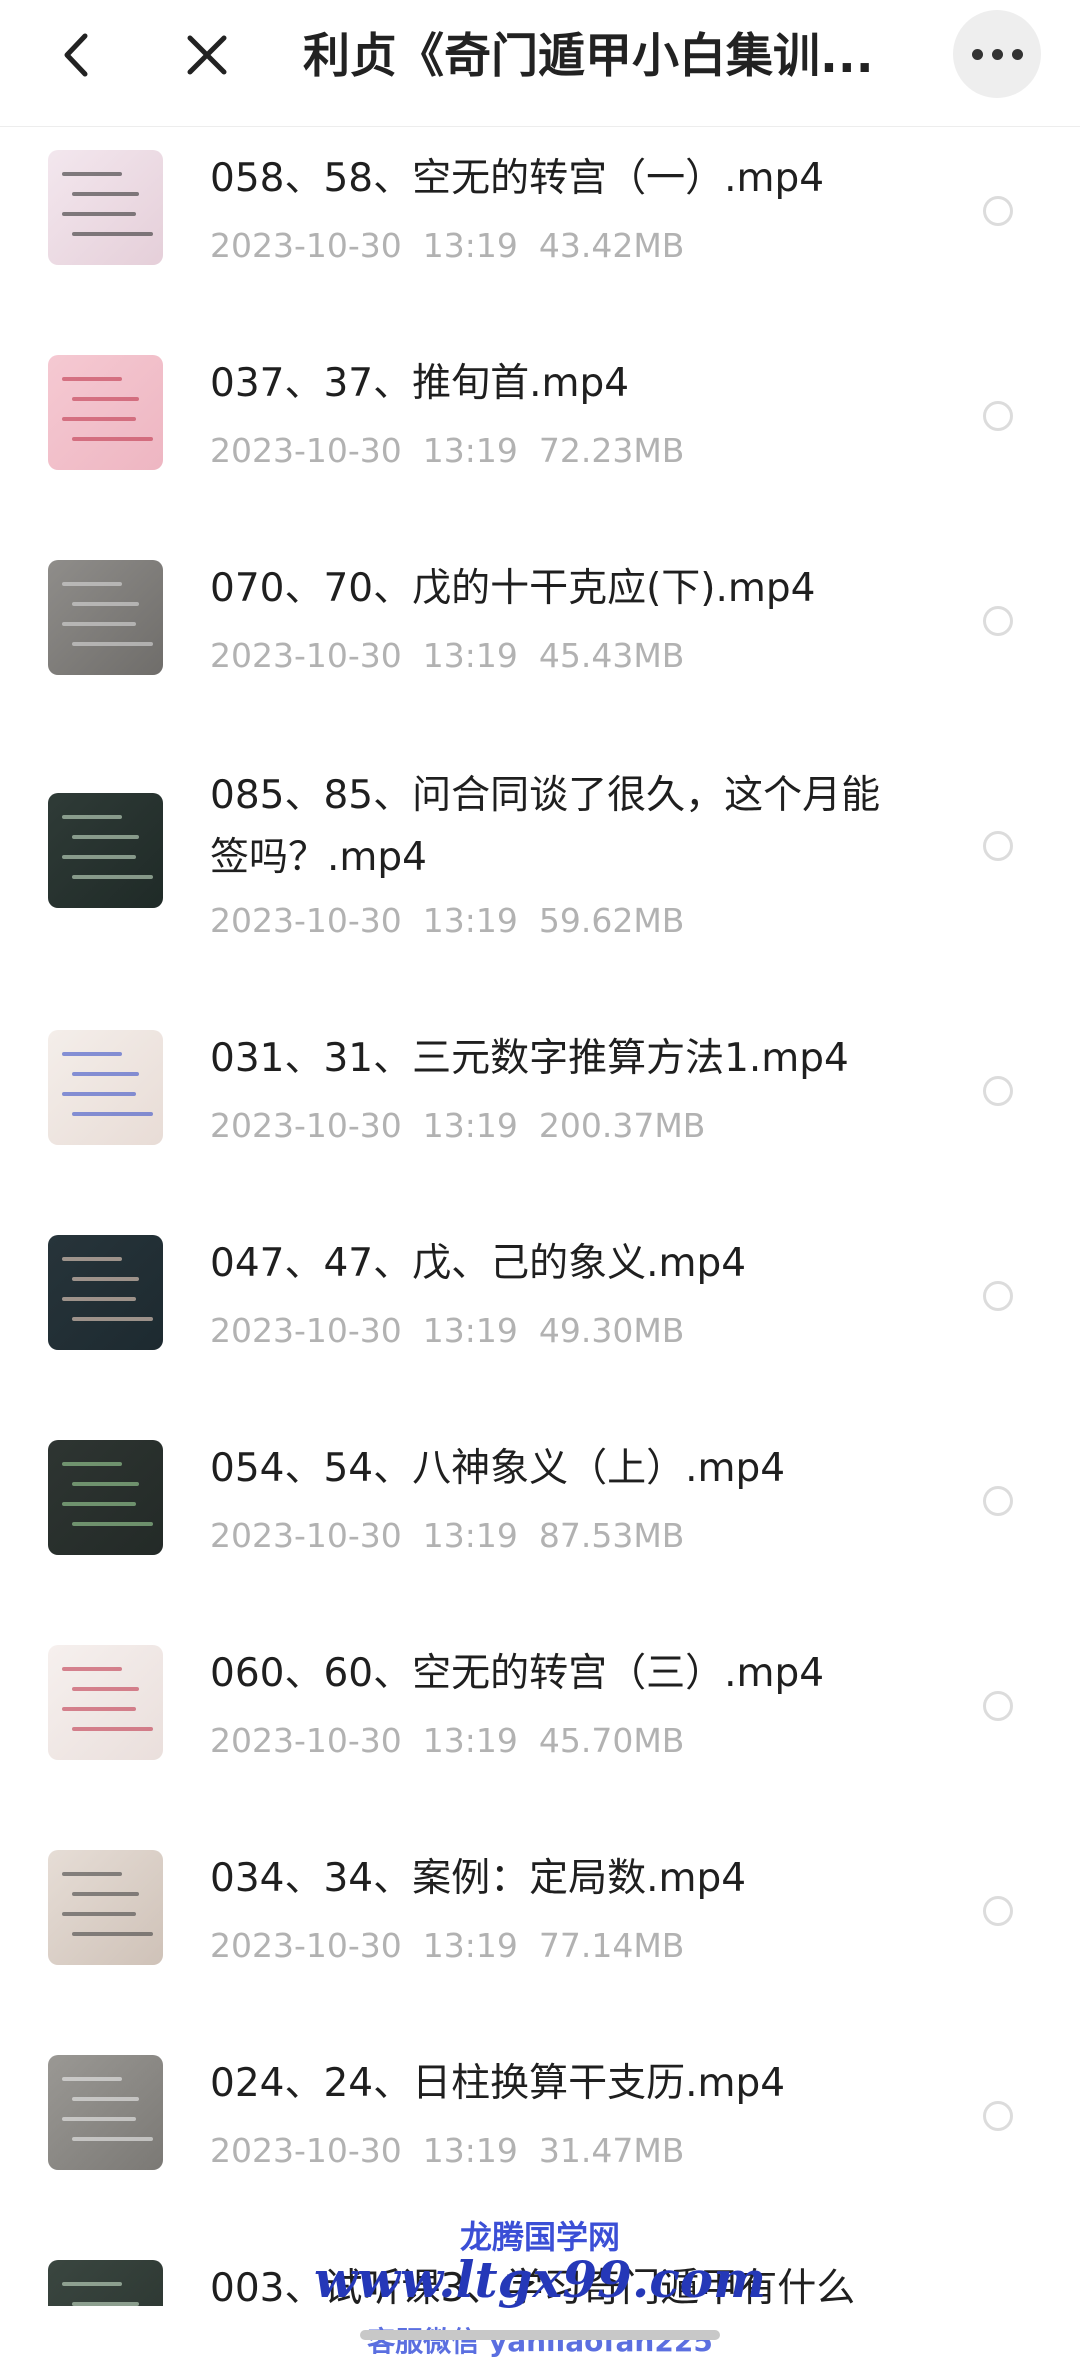 This screenshot has width=1080, height=2373. I want to click on back-button, so click(75, 55).